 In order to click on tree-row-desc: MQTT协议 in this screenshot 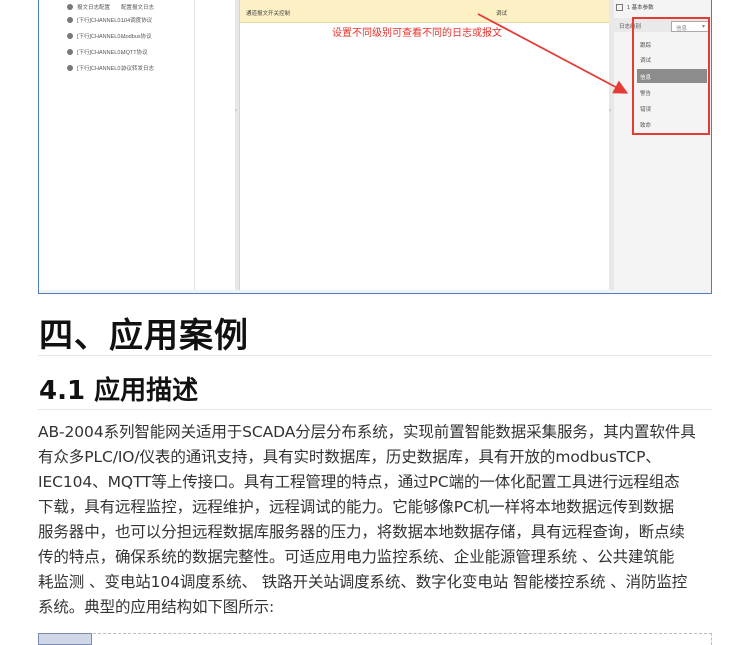, I will do `click(134, 53)`.